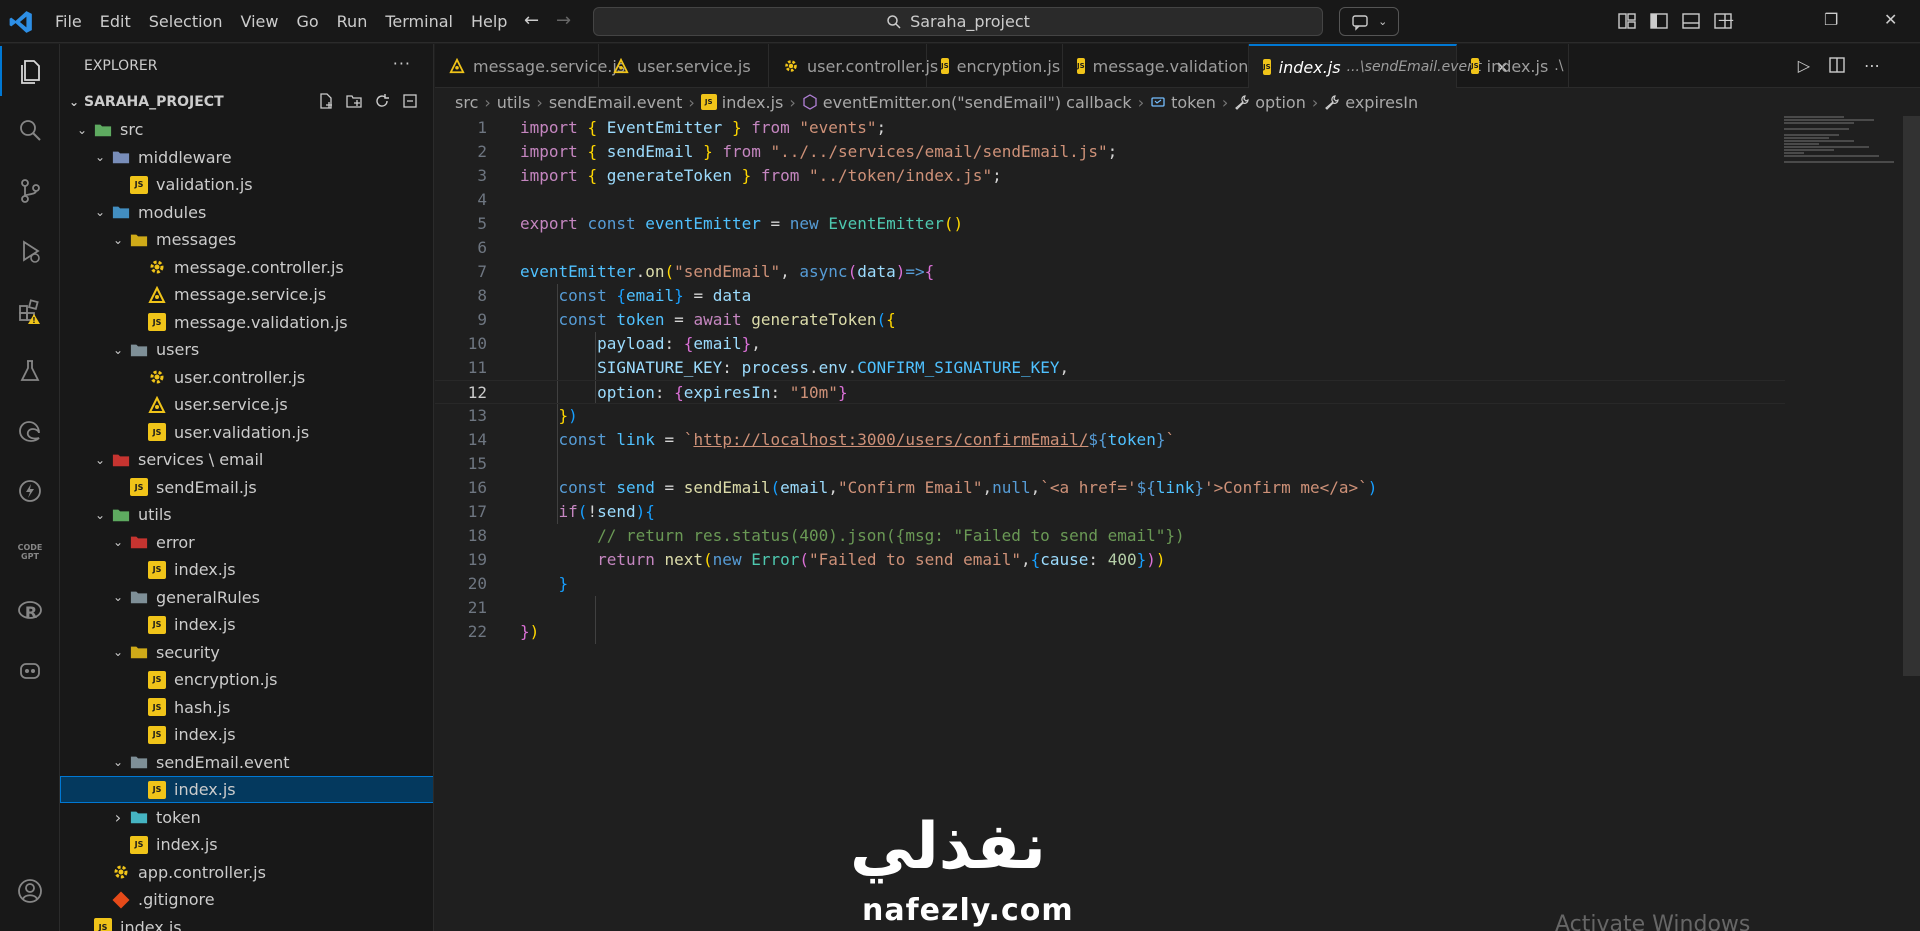 Image resolution: width=1920 pixels, height=931 pixels. I want to click on testing-activity, so click(30, 371).